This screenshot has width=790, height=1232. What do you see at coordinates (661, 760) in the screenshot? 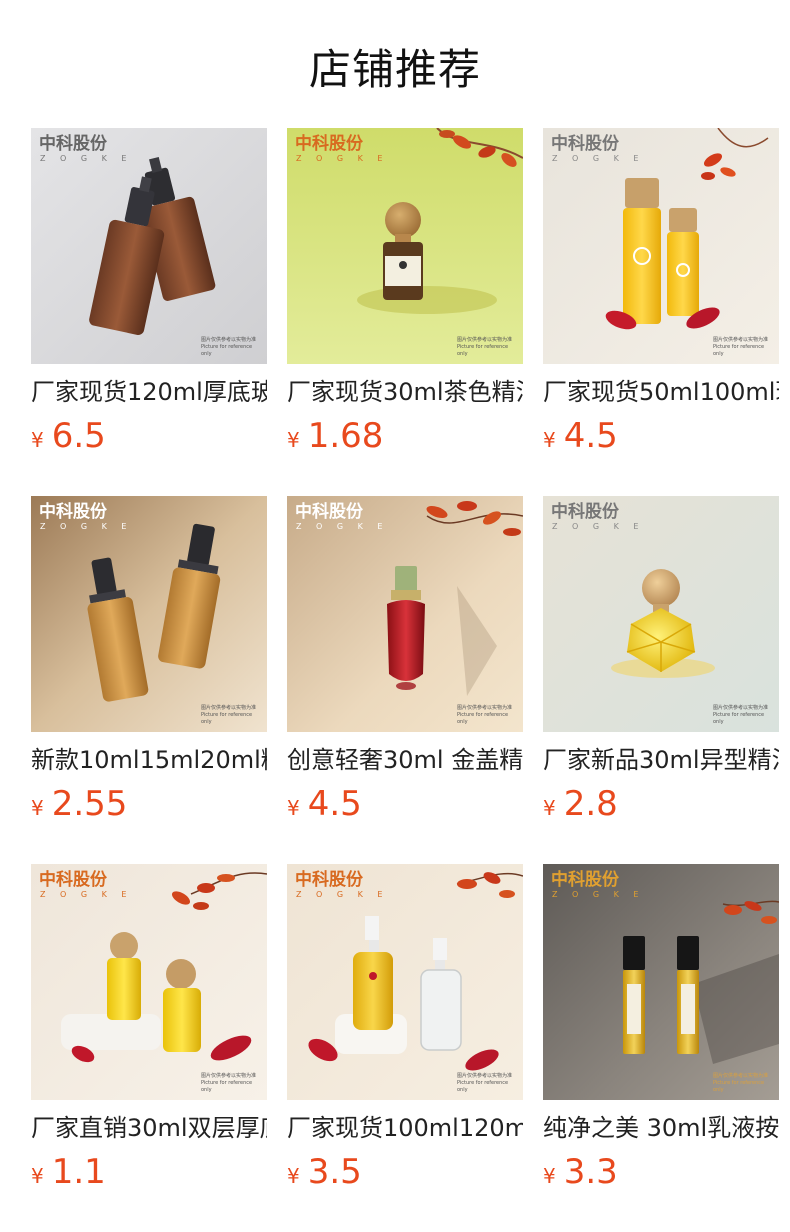
I see `product-name: 厂家新品30ml异型精油瓶` at bounding box center [661, 760].